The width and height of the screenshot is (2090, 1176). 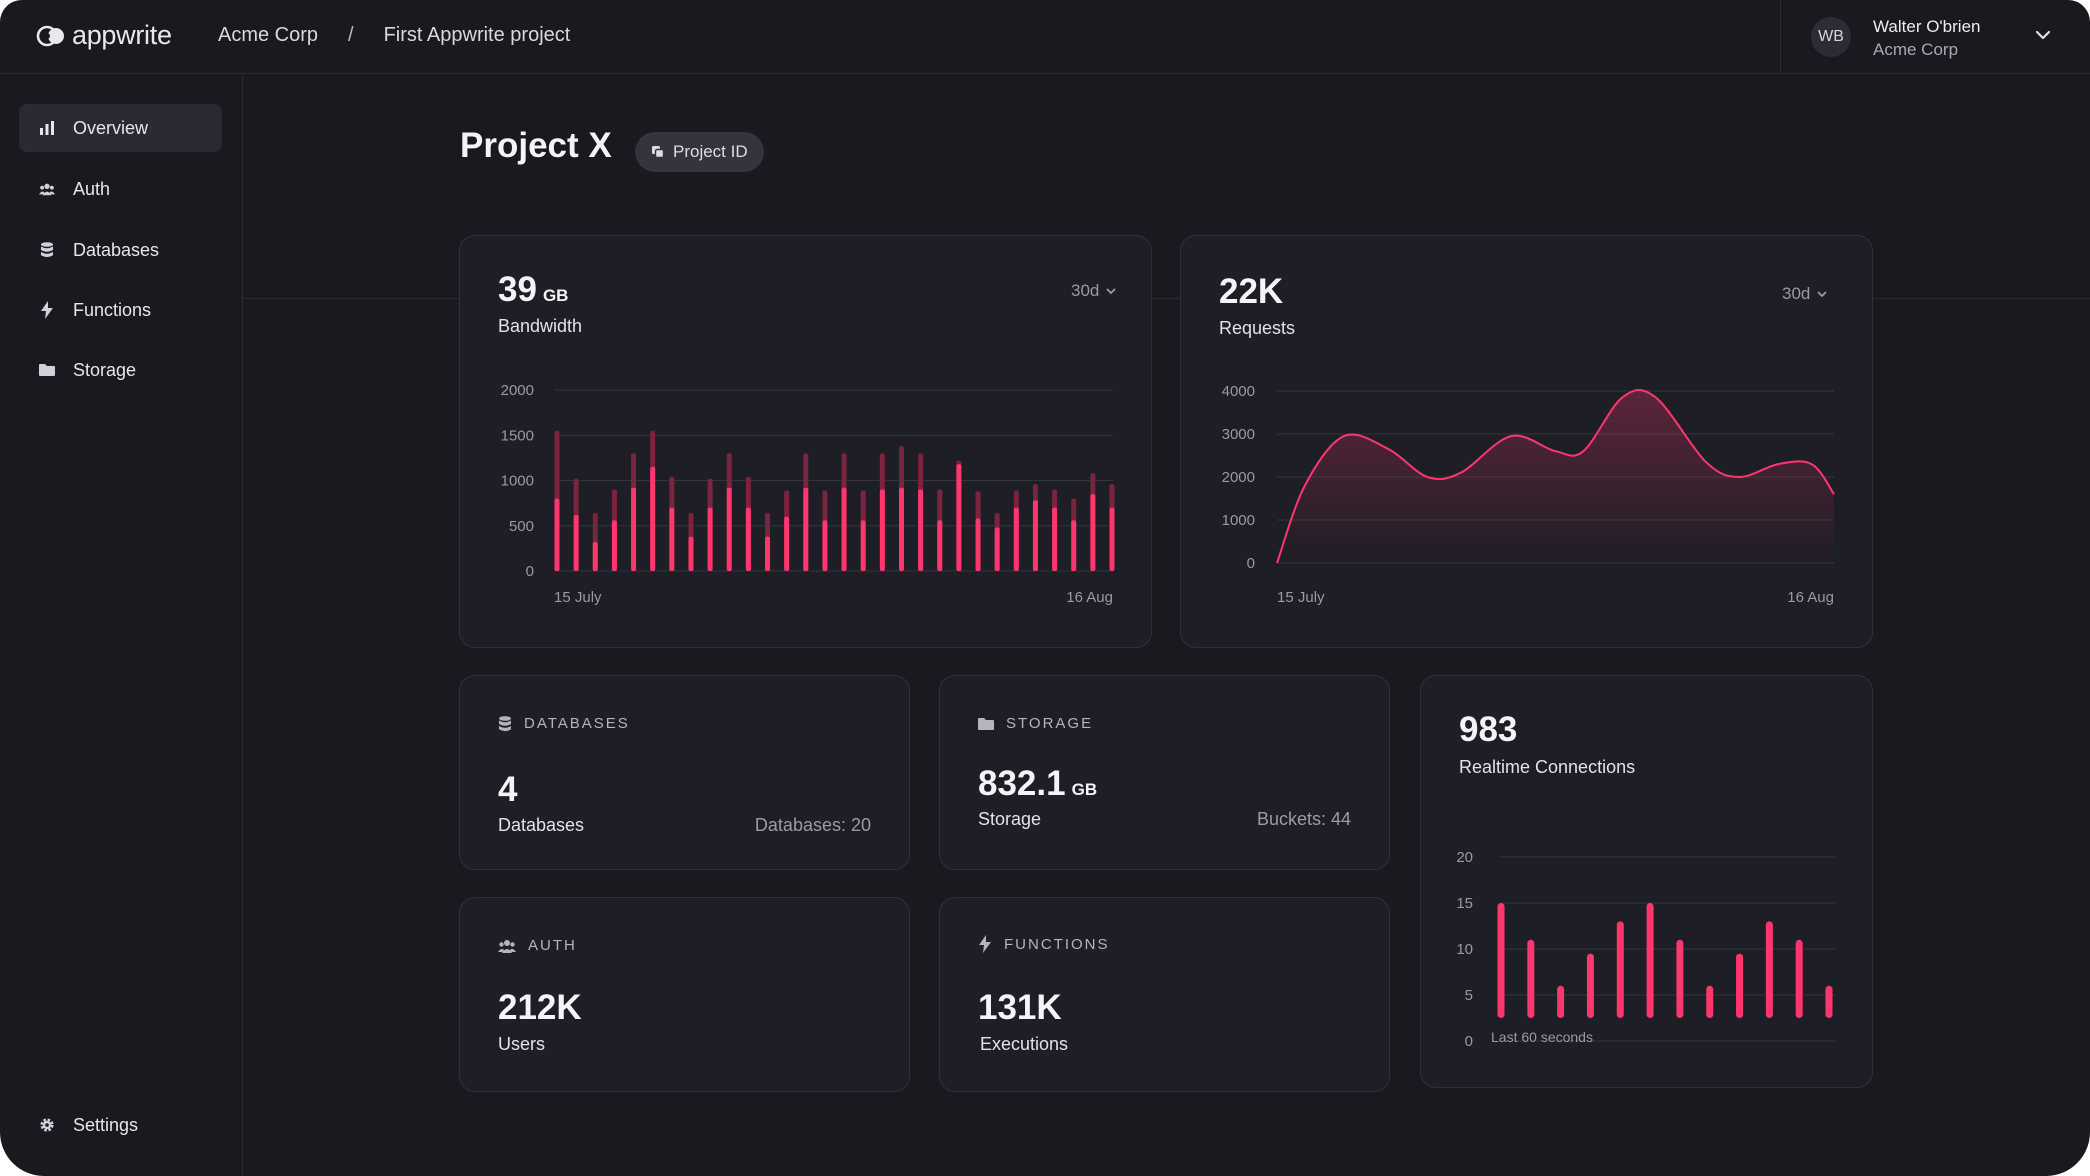 I want to click on functions-value: 131K, so click(x=1020, y=1007).